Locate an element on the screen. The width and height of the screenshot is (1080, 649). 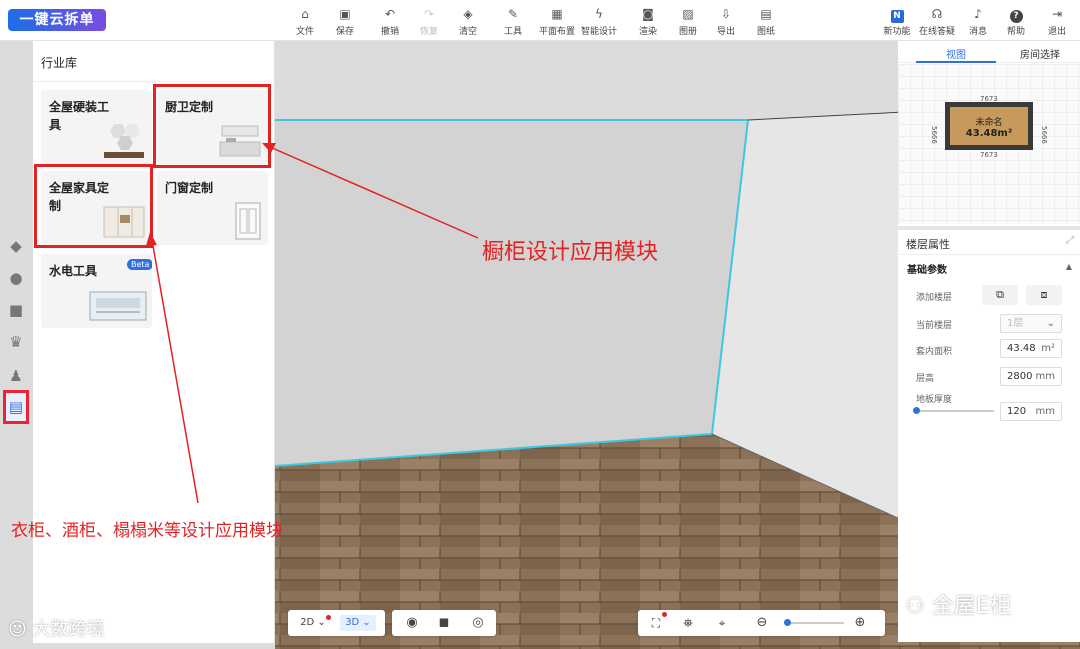
cube-icon: ◼ is located at coordinates (444, 623).